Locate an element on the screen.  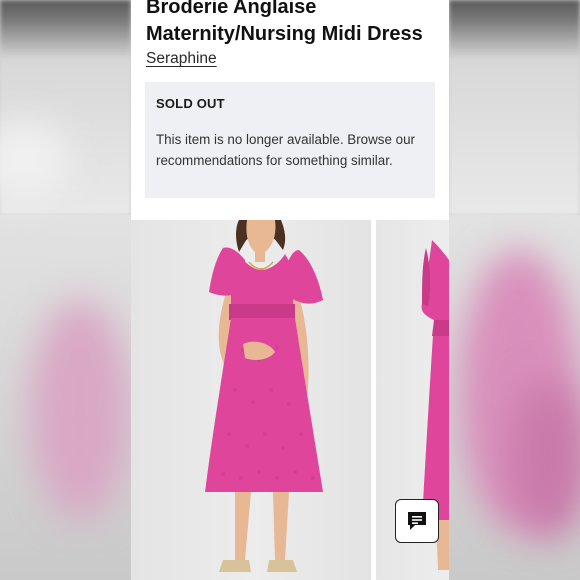
model-dress-illustration is located at coordinates (264, 396).